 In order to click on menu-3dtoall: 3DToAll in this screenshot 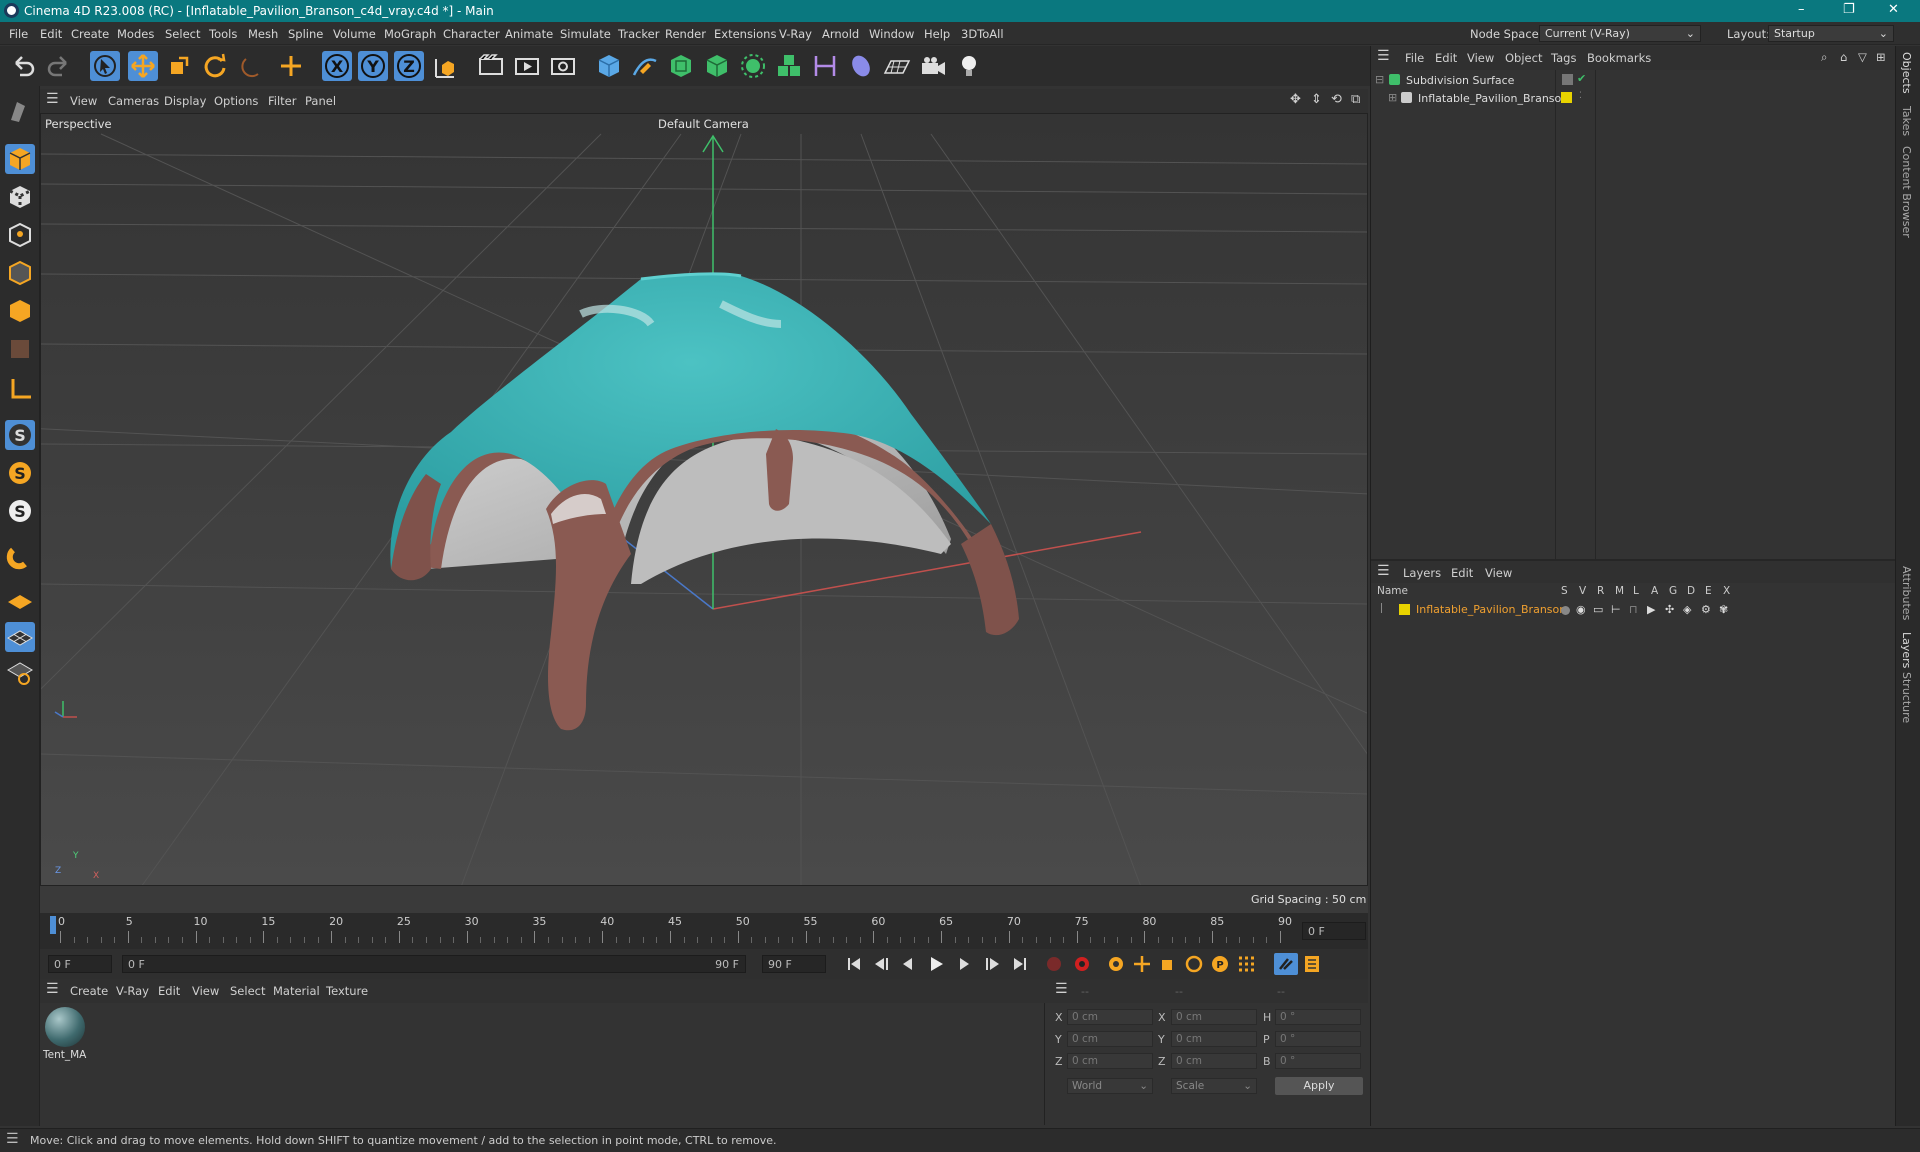, I will do `click(982, 34)`.